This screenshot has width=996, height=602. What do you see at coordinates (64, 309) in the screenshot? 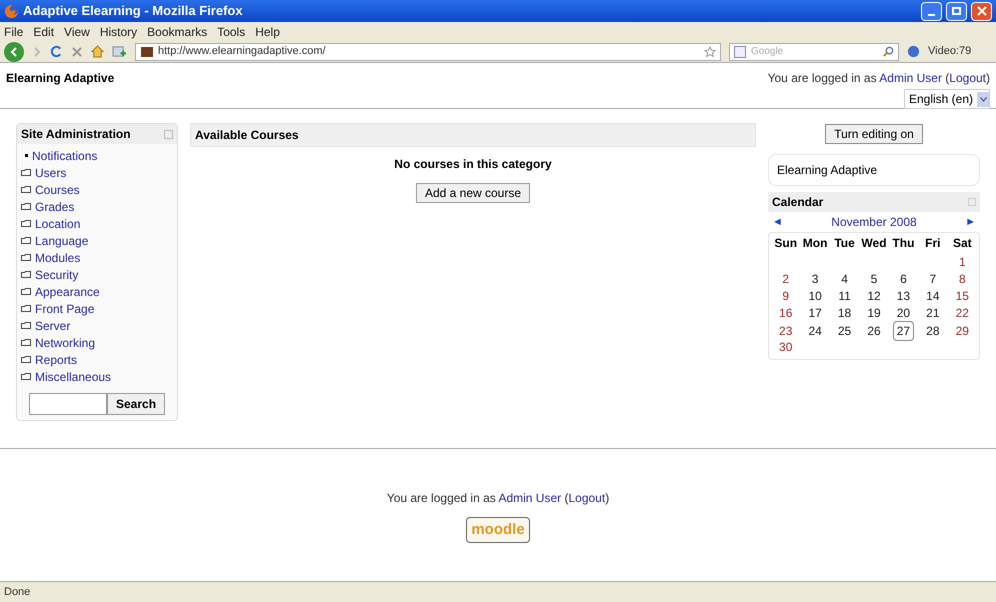
I see `admin-link: Front Page` at bounding box center [64, 309].